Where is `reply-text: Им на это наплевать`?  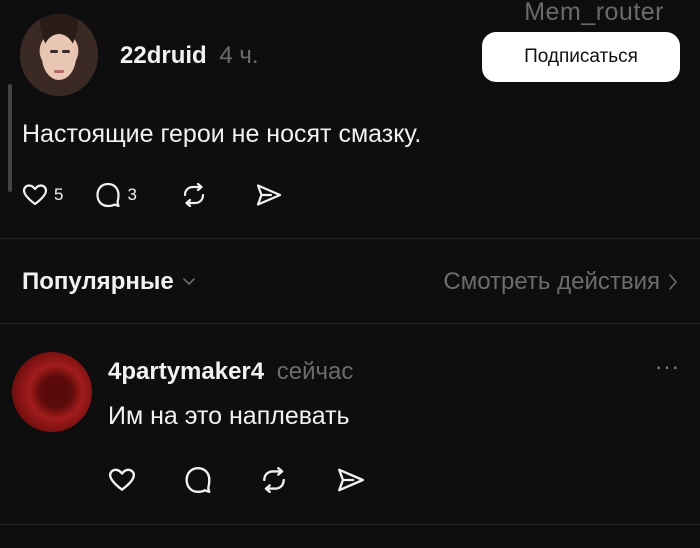
reply-text: Им на это наплевать is located at coordinates (229, 416).